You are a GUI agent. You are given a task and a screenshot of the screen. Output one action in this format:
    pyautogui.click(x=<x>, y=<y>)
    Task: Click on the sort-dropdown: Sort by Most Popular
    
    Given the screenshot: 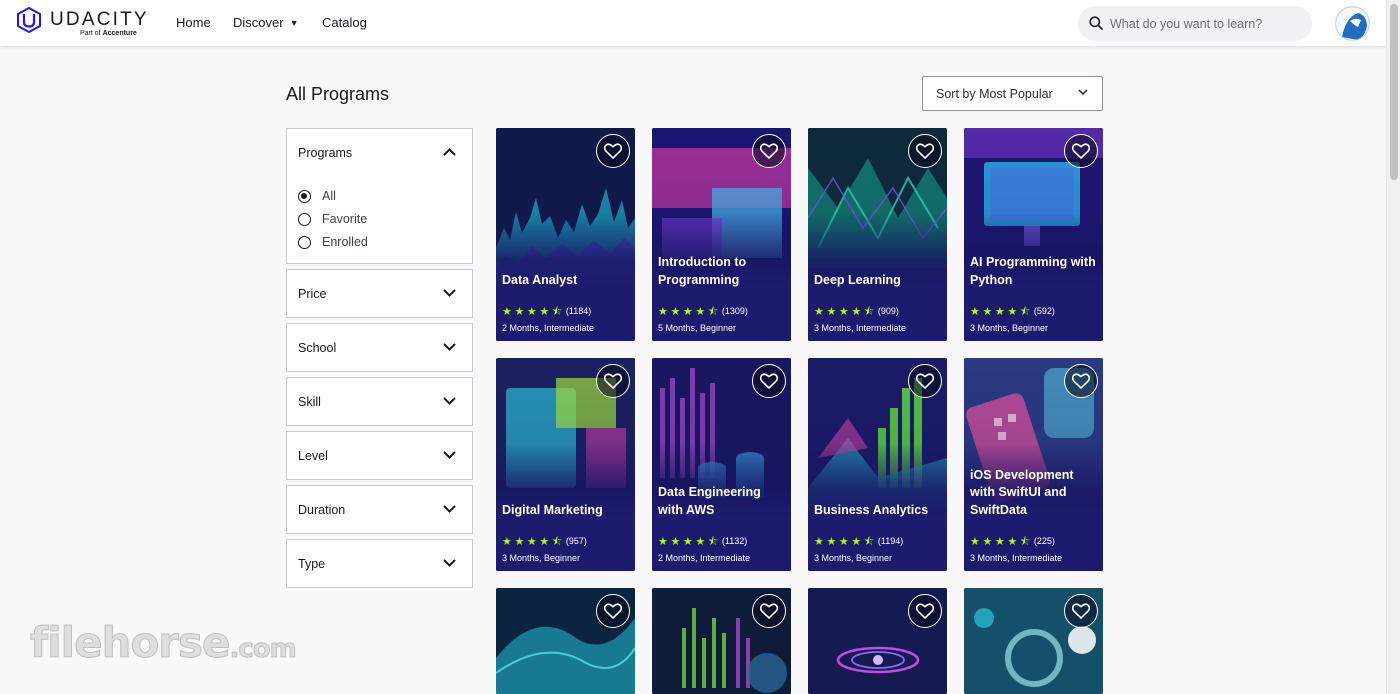 What is the action you would take?
    pyautogui.click(x=1012, y=93)
    